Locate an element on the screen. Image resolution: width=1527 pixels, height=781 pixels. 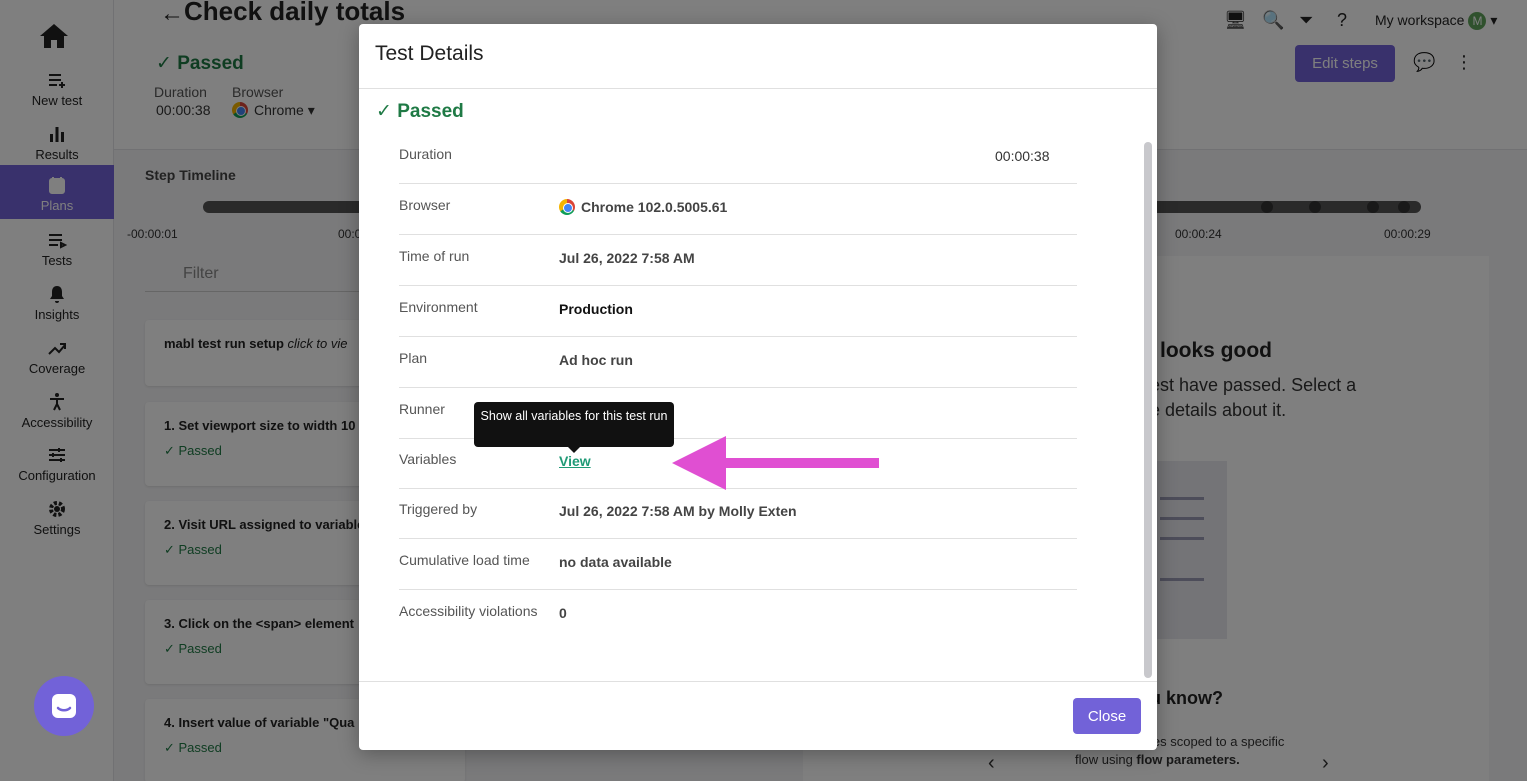
row-value: Production is located at coordinates (596, 309).